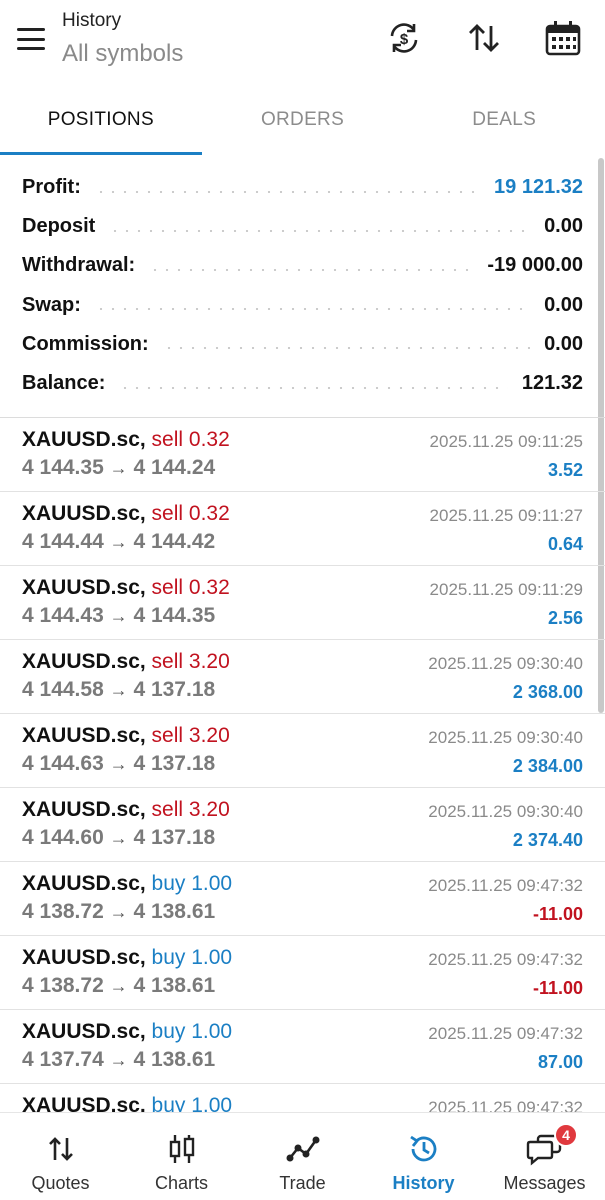 The width and height of the screenshot is (605, 1200). I want to click on deal-open-price: 4 144.63, so click(63, 763).